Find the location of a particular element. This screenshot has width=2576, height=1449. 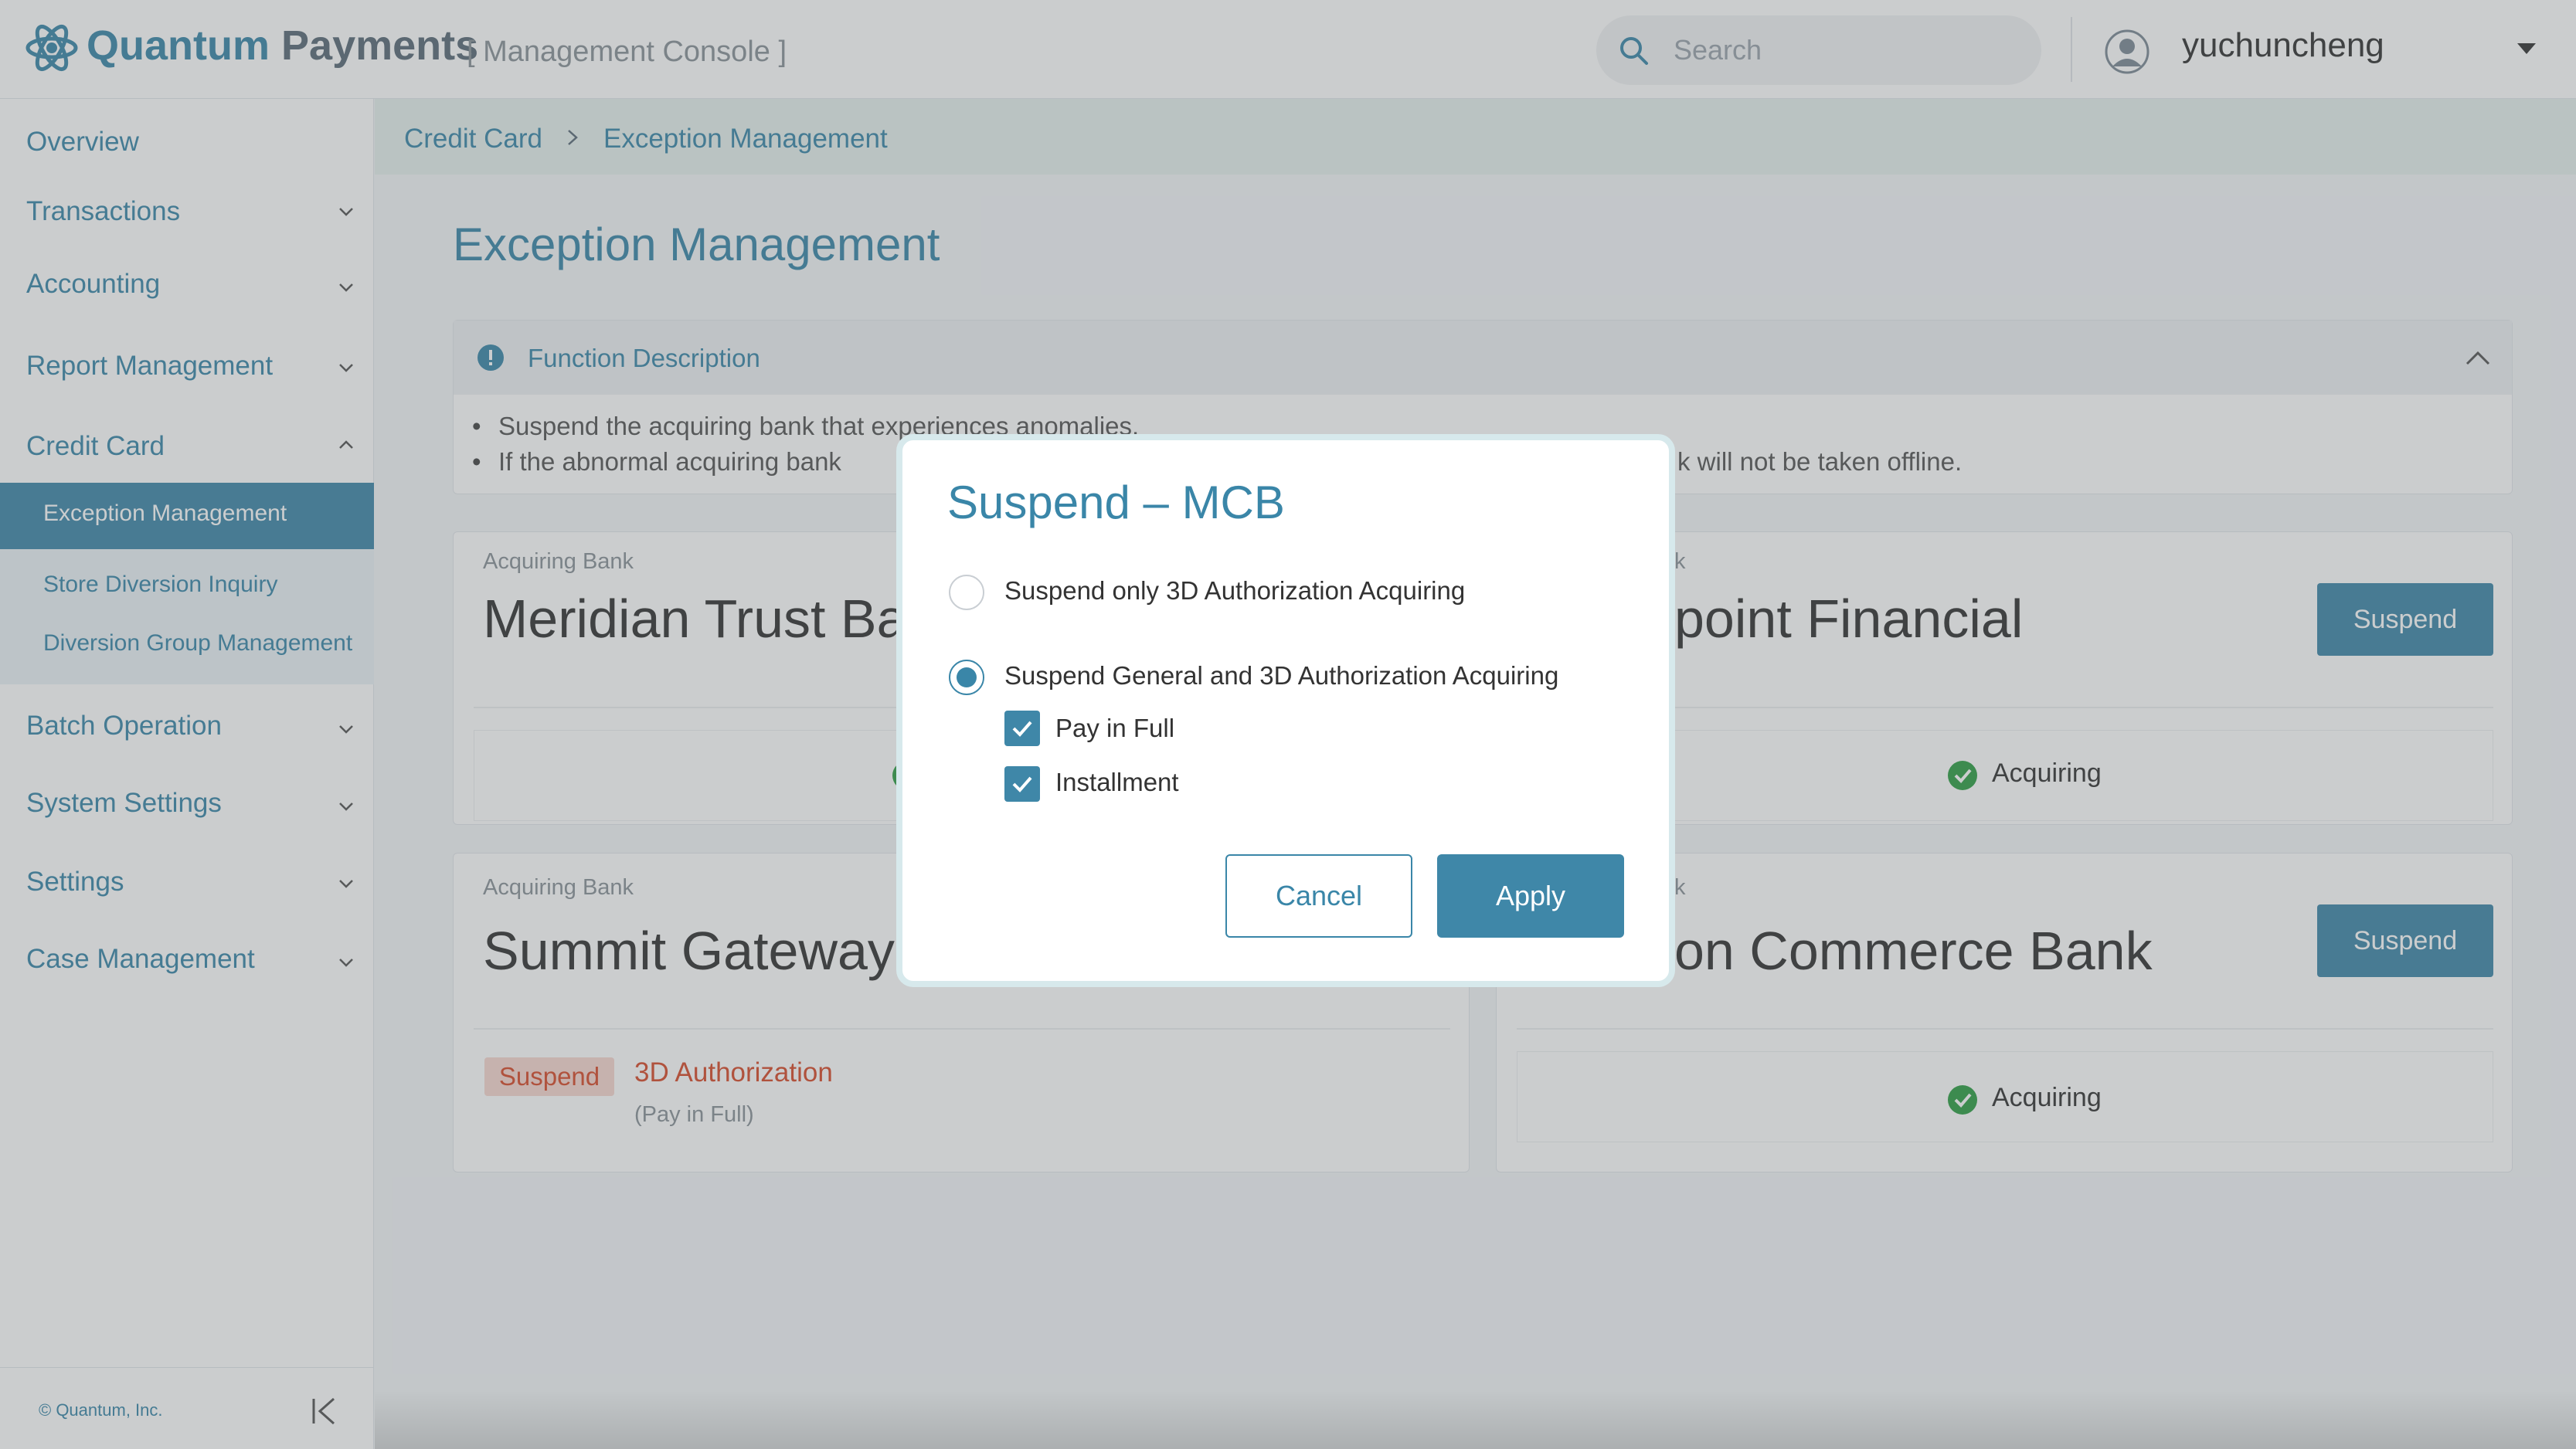

pay-in-full-checkbox is located at coordinates (1022, 728).